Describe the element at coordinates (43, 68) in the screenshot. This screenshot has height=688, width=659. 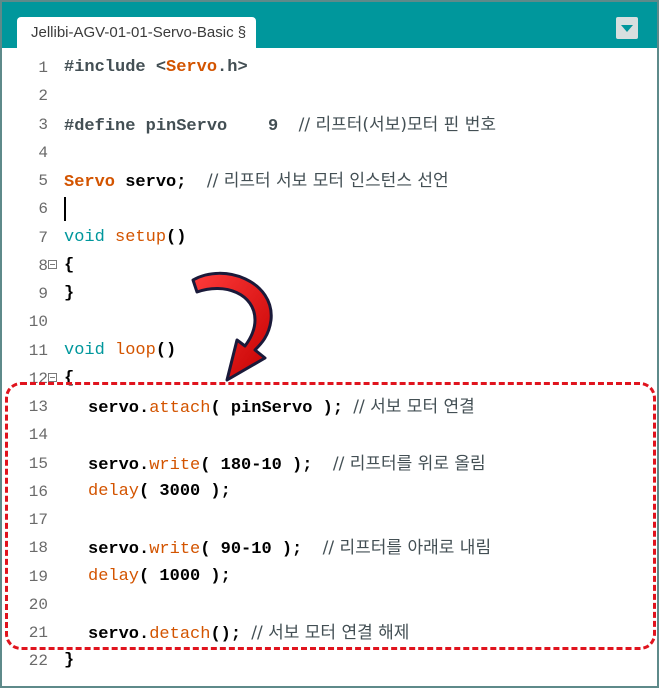
I see `line-number: 1` at that location.